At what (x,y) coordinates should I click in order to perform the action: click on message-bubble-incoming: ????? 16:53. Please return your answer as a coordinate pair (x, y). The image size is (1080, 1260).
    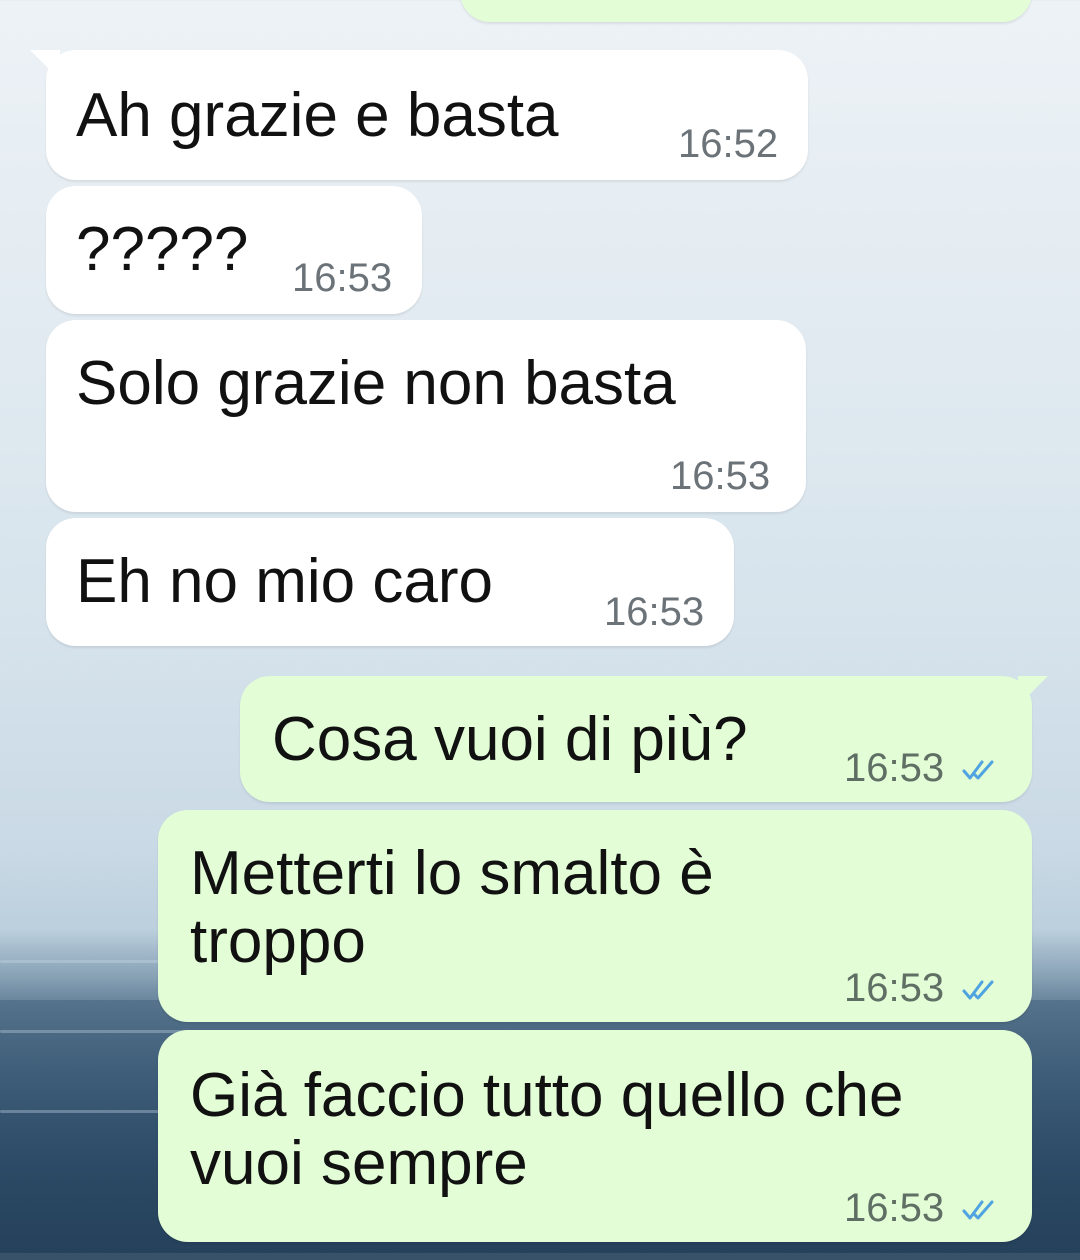
    Looking at the image, I should click on (234, 250).